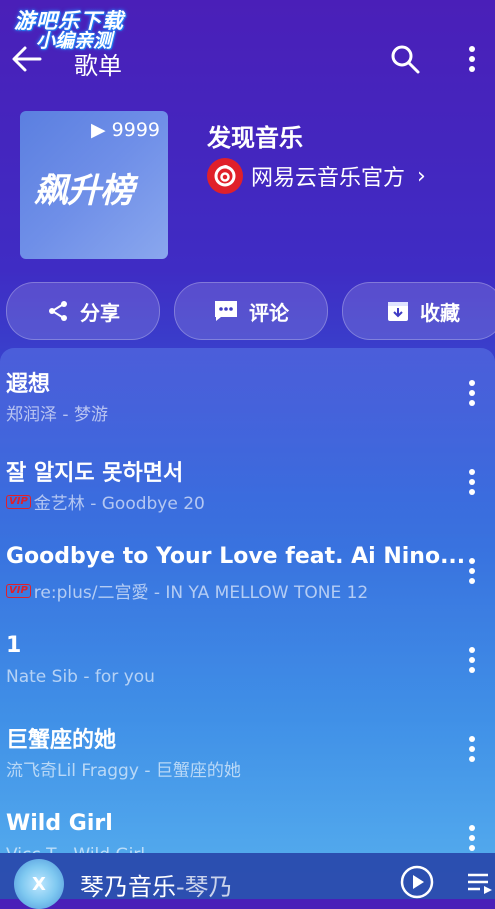  I want to click on collect-icon, so click(398, 311).